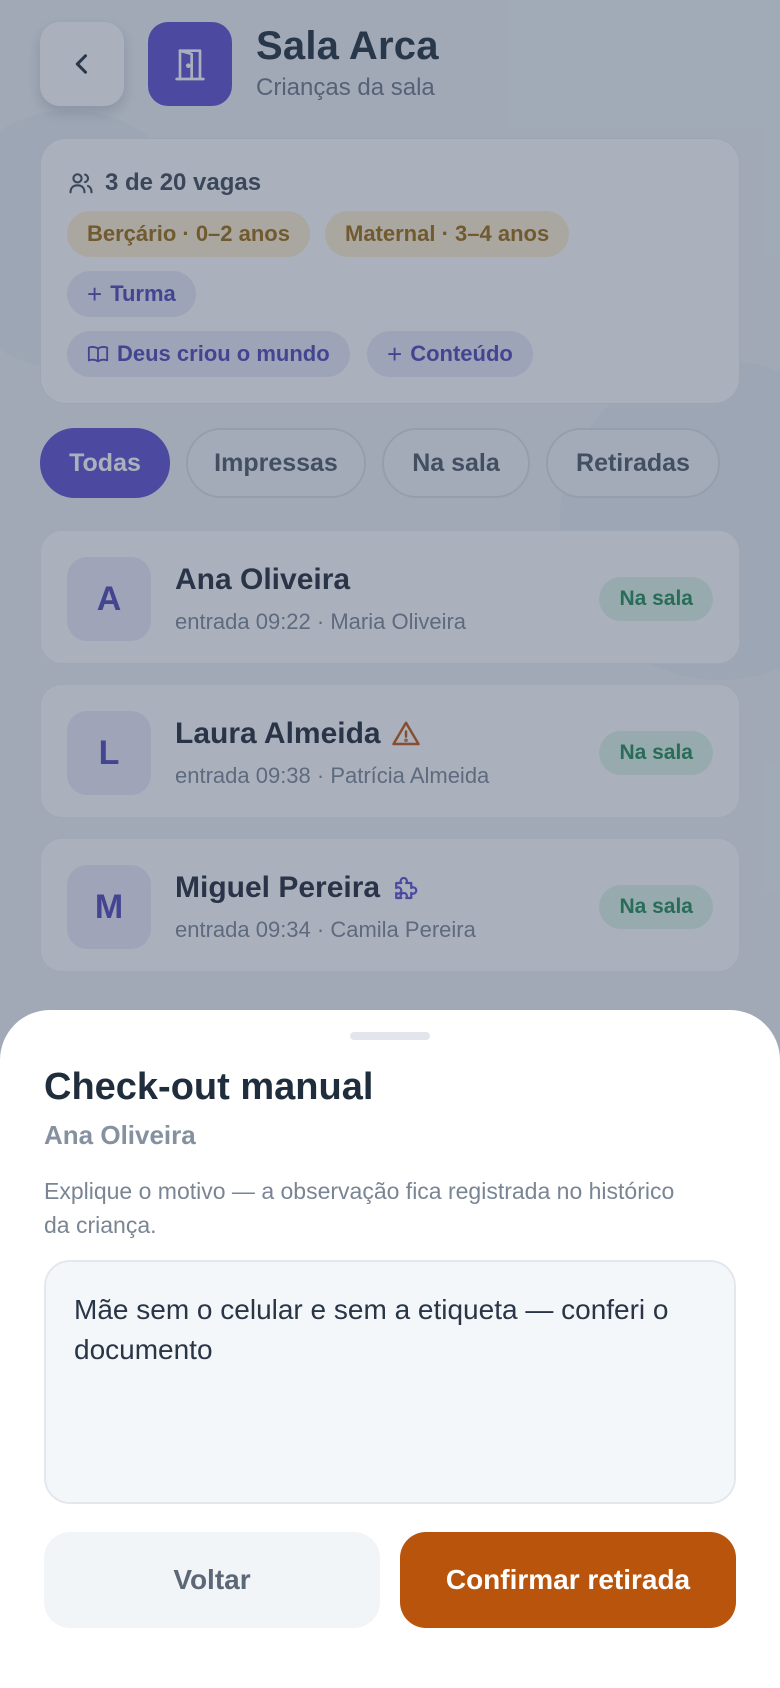 The height and width of the screenshot is (1688, 780). I want to click on sheet-drag-handle, so click(390, 1036).